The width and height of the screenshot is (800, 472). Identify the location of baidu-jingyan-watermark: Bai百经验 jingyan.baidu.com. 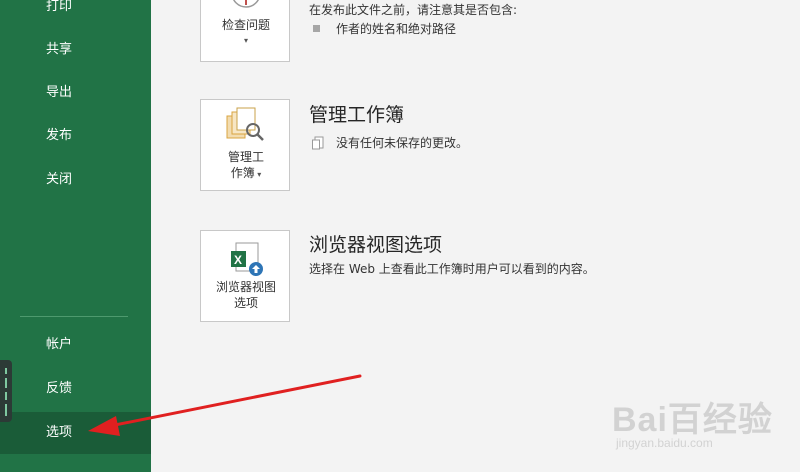
(697, 427).